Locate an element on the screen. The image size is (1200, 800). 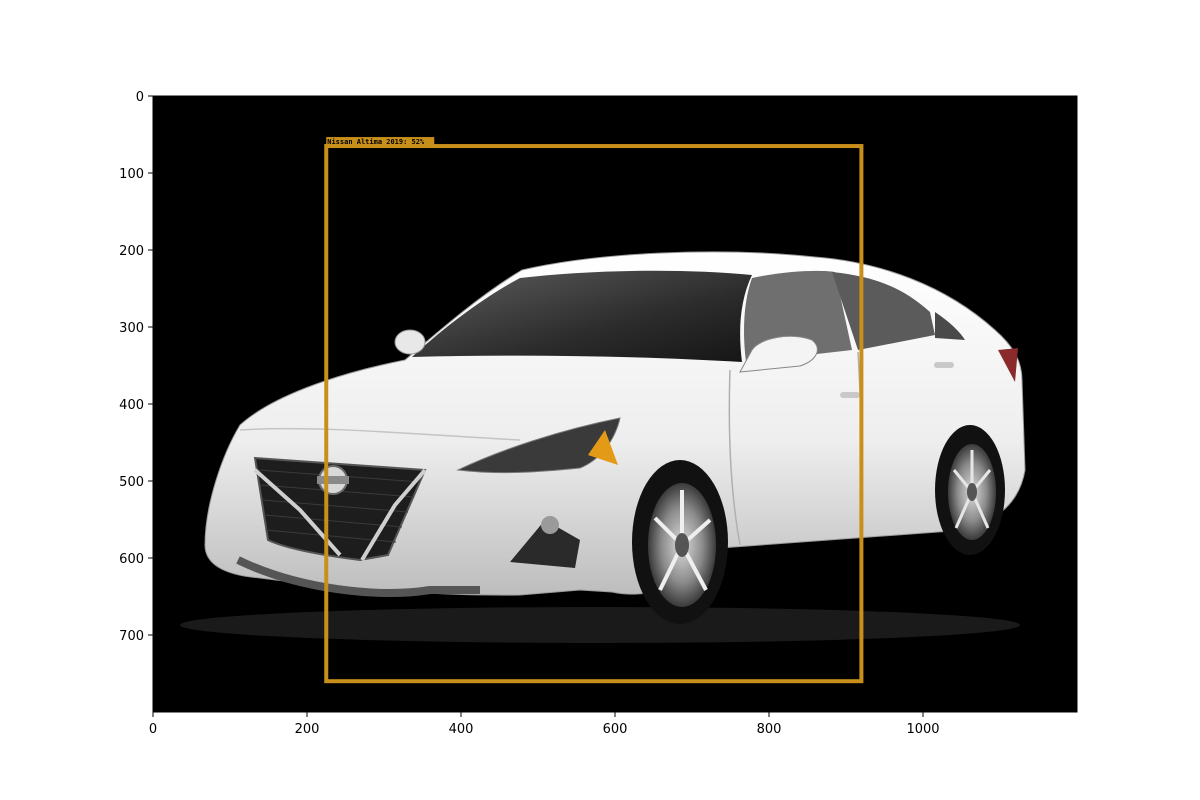
y-axis: 0 100 200 300 400 500 600 700 is located at coordinates (136, 367).